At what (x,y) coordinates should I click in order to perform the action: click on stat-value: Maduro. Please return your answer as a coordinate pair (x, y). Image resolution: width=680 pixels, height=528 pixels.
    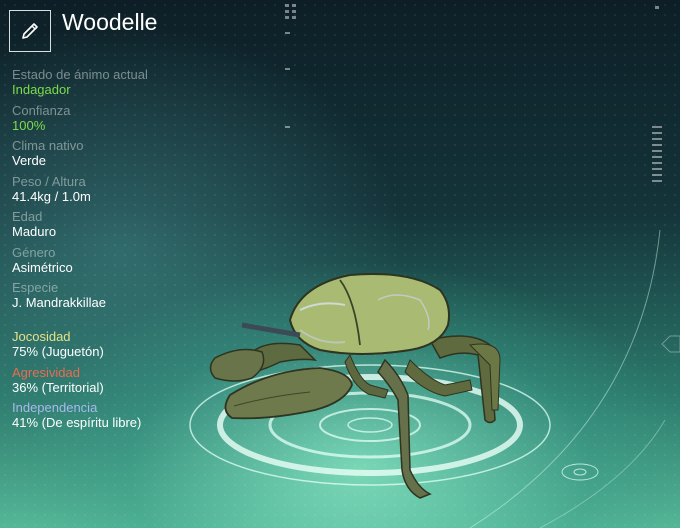
    Looking at the image, I should click on (34, 231).